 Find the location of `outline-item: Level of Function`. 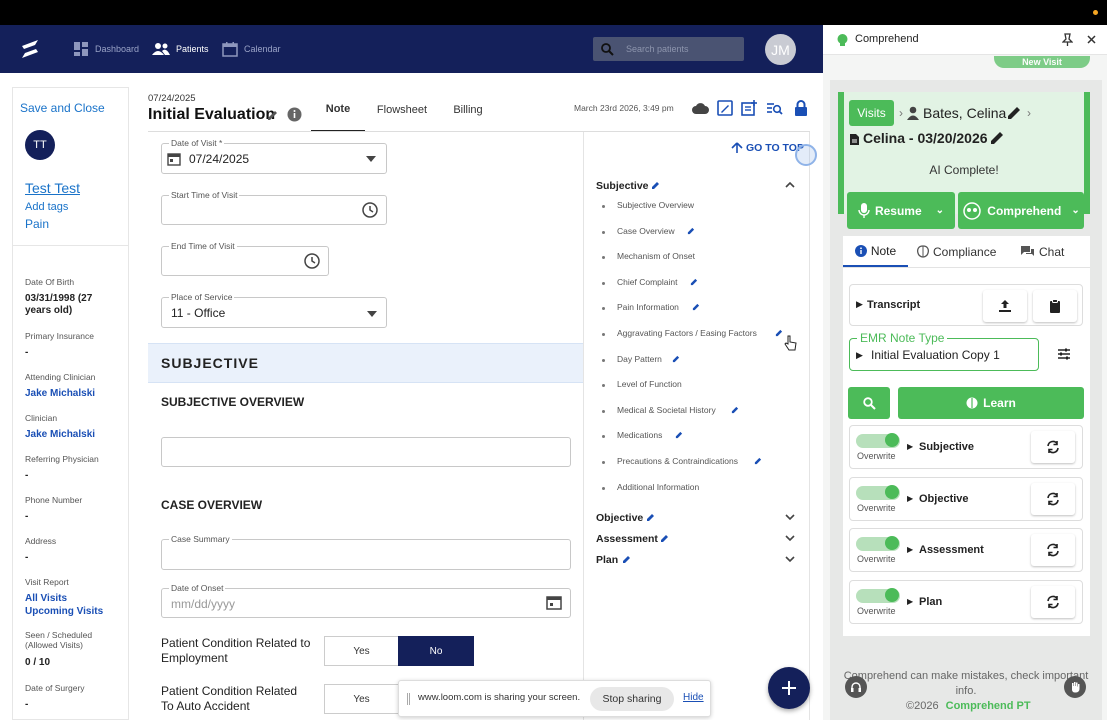

outline-item: Level of Function is located at coordinates (649, 384).